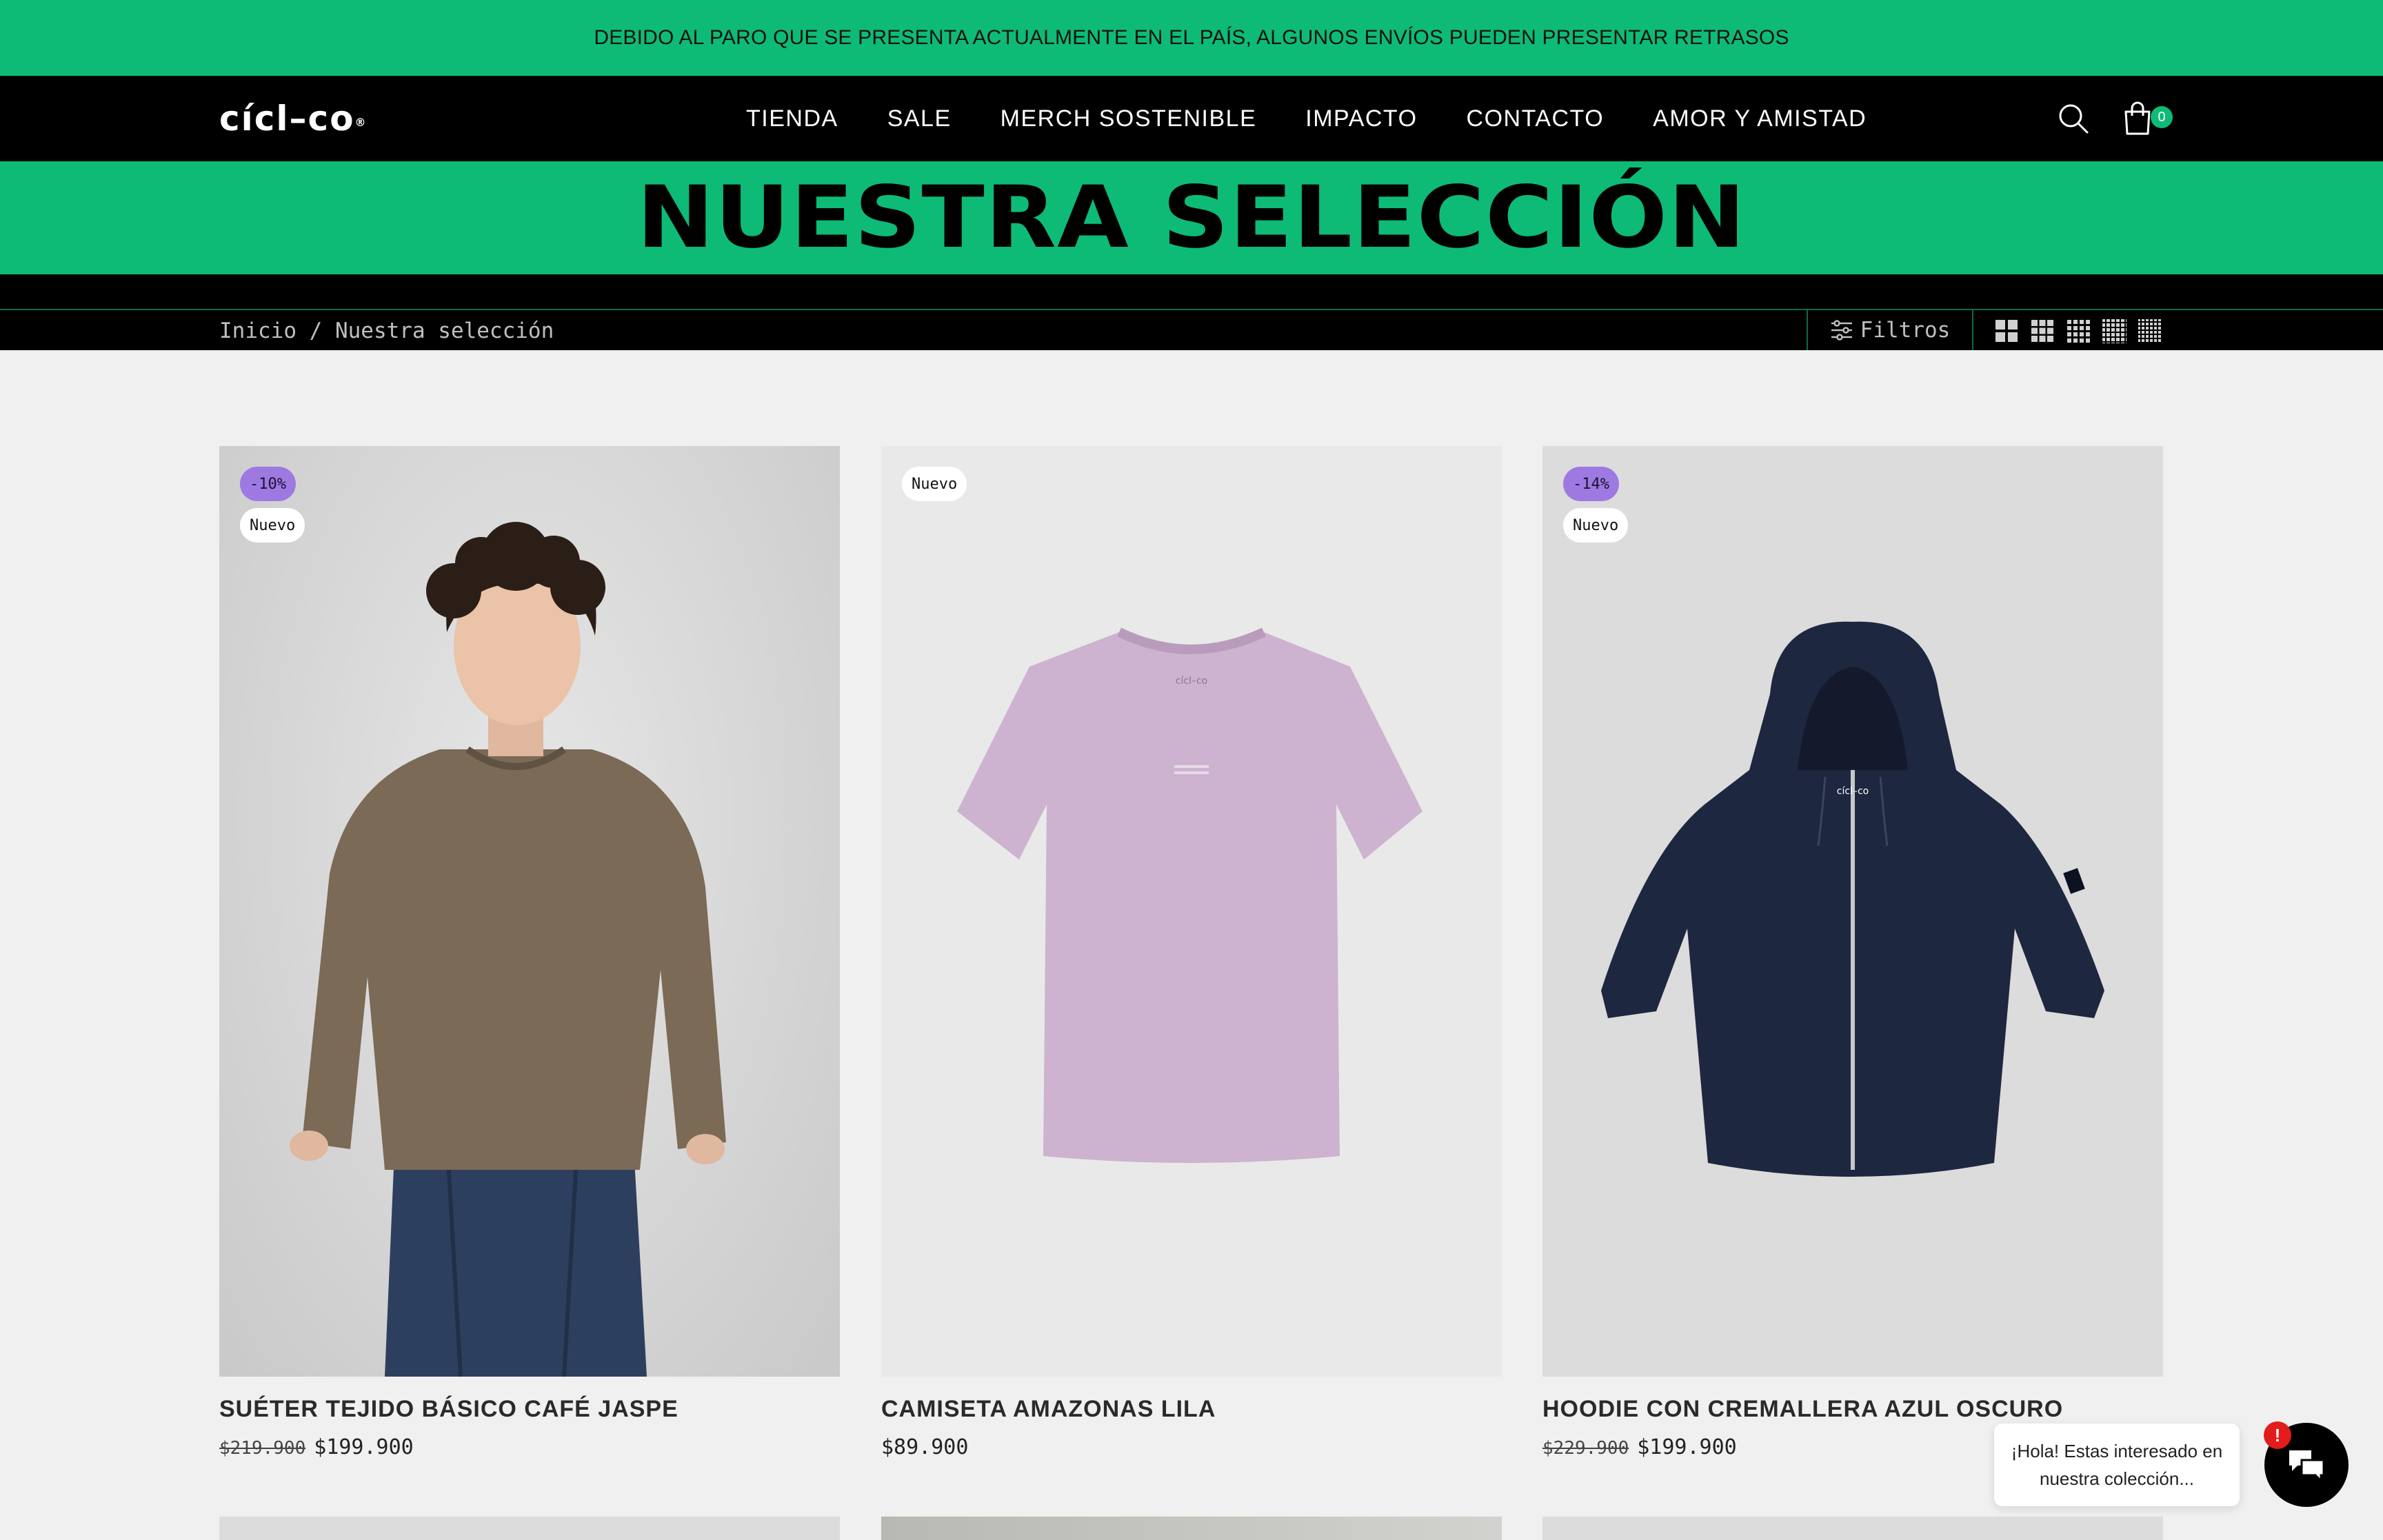 The image size is (2383, 1540). Describe the element at coordinates (1841, 331) in the screenshot. I see `sliders-icon` at that location.